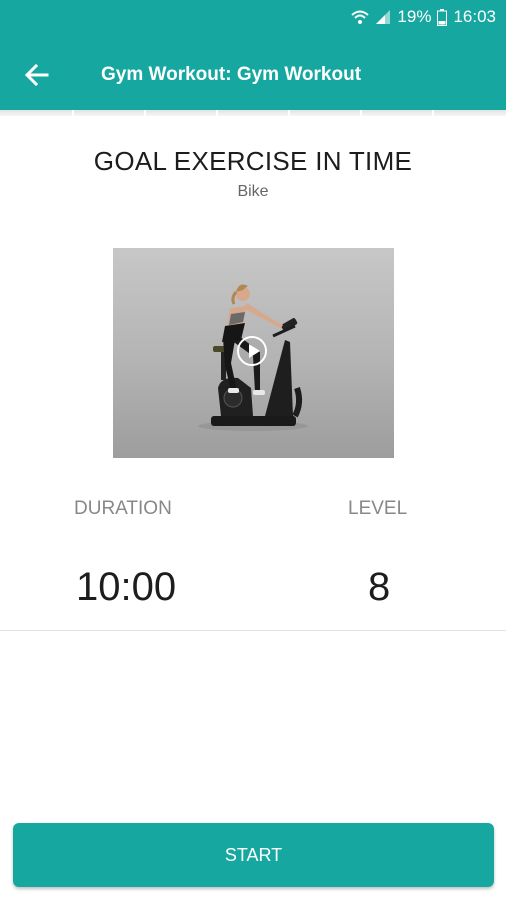  What do you see at coordinates (253, 630) in the screenshot?
I see `divider` at bounding box center [253, 630].